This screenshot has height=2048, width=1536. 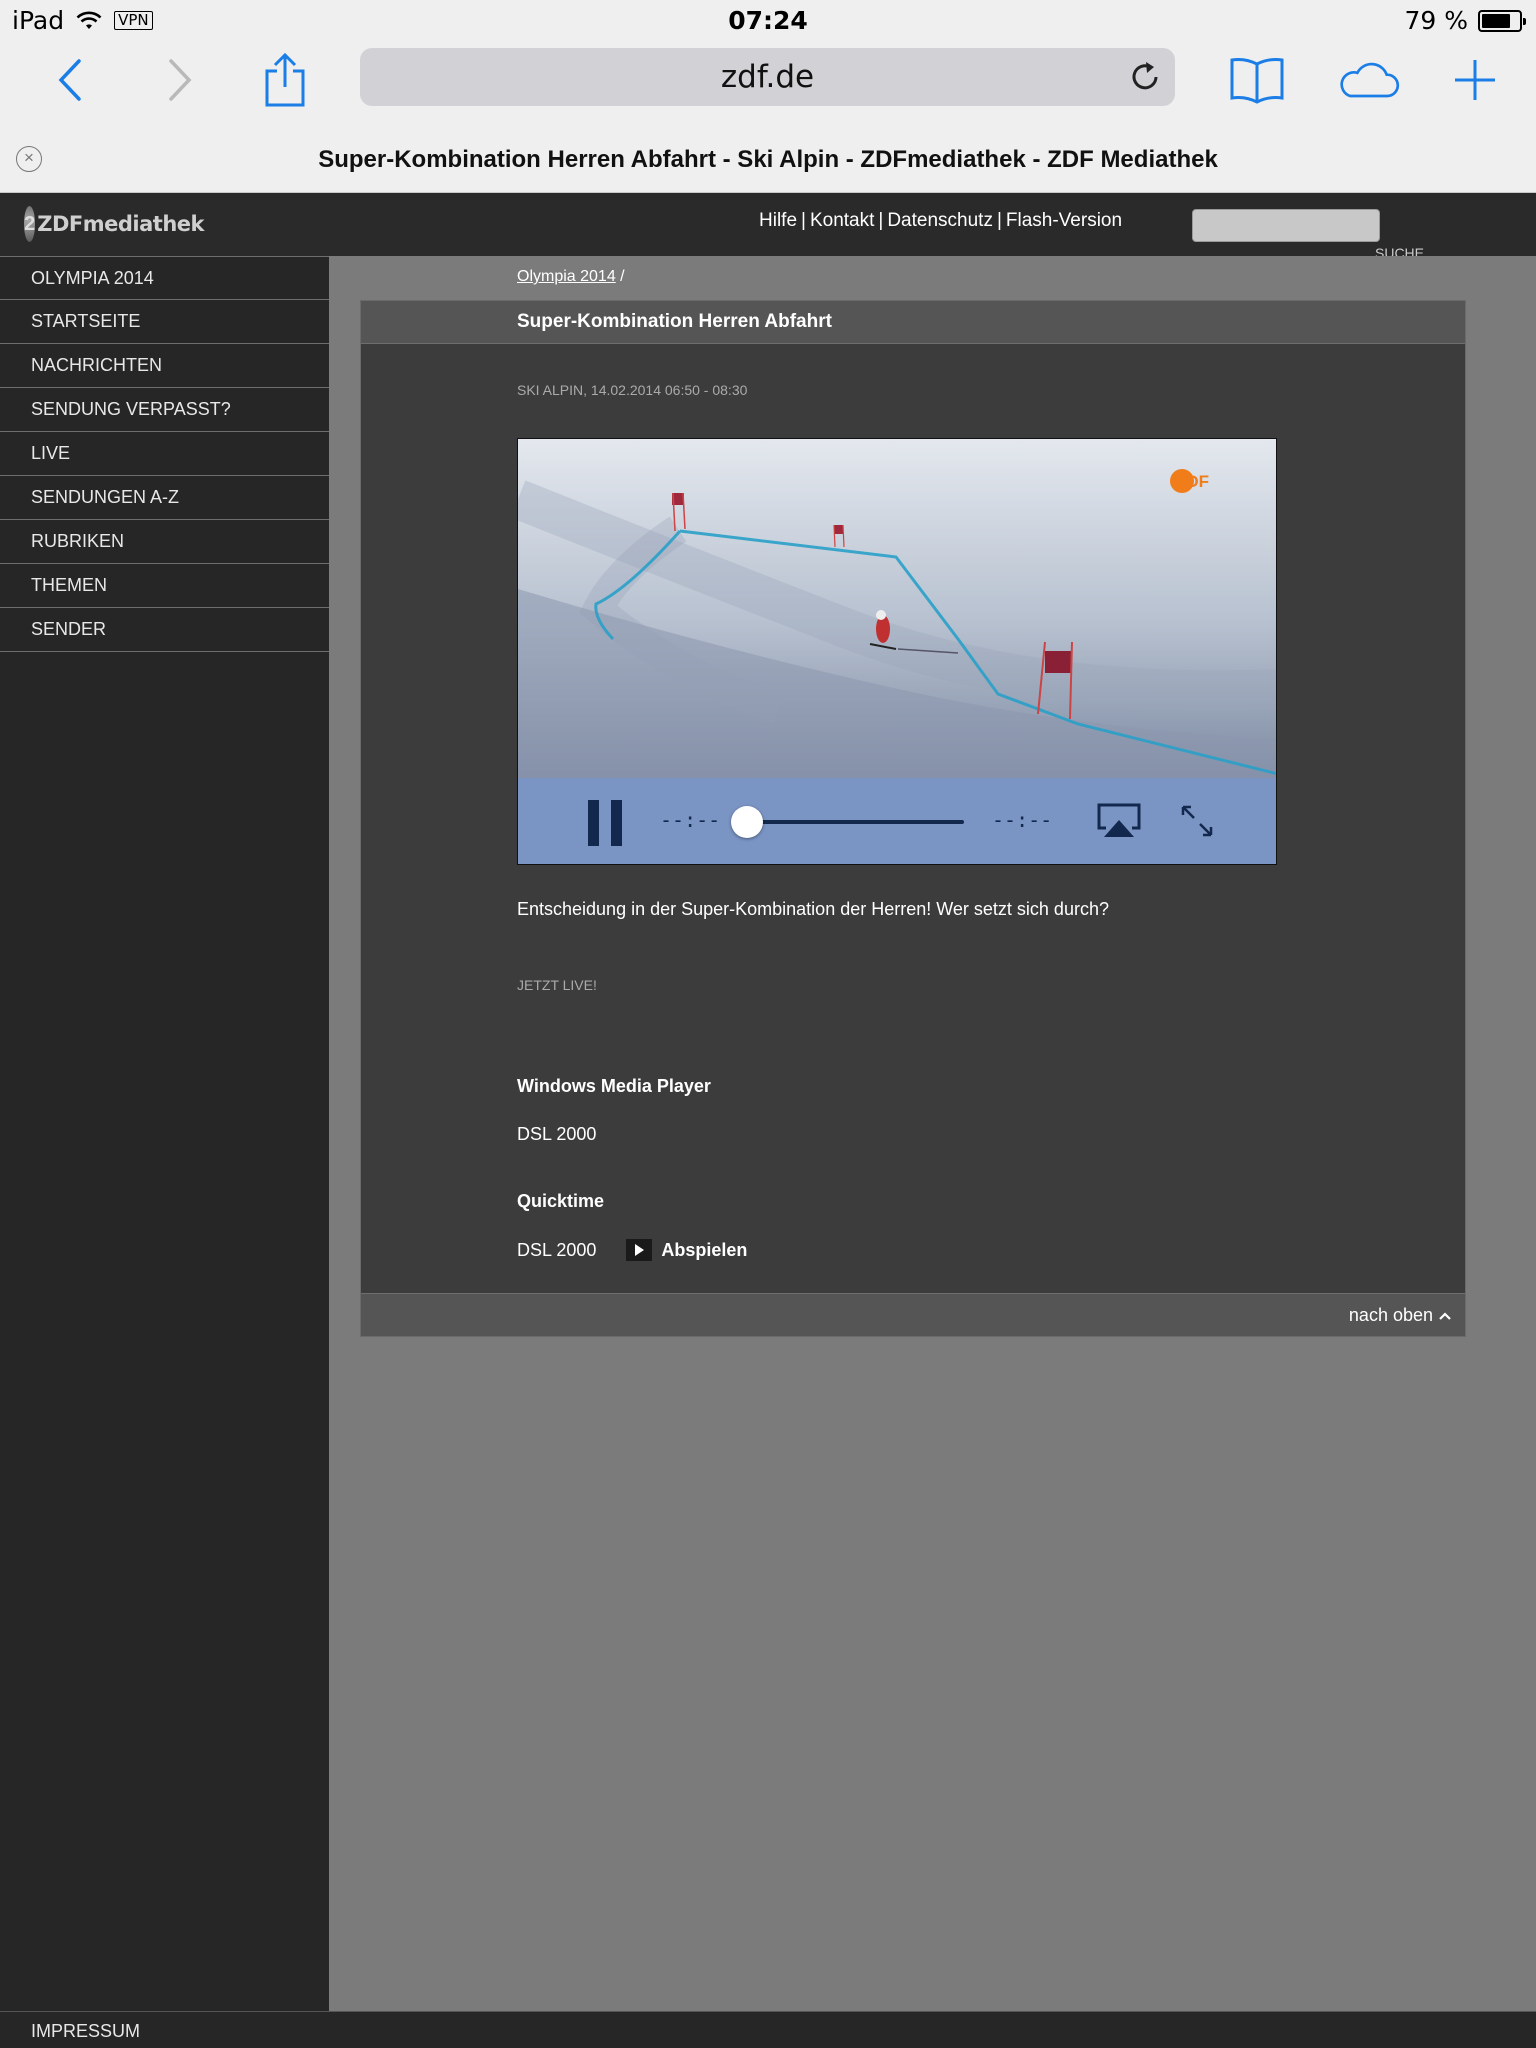 I want to click on chevron-right-icon, so click(x=180, y=80).